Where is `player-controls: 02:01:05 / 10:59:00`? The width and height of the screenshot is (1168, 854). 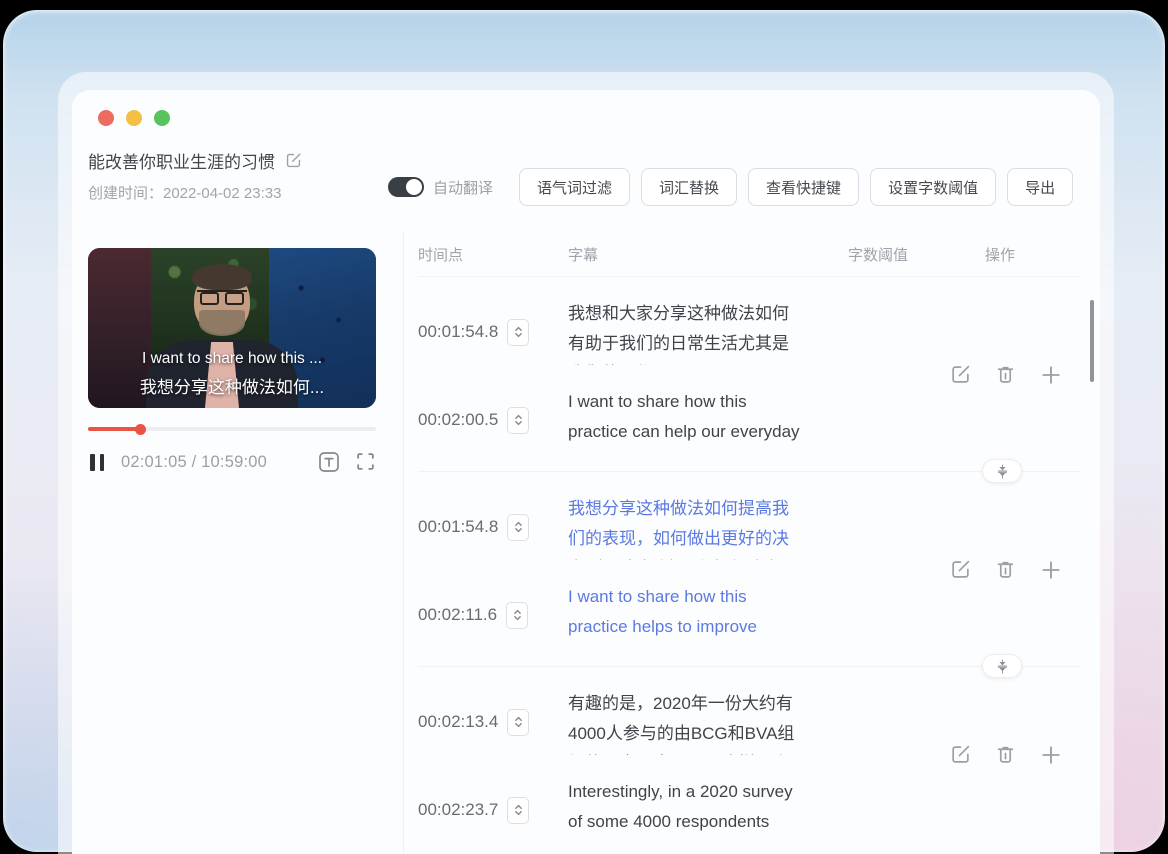
player-controls: 02:01:05 / 10:59:00 is located at coordinates (232, 462).